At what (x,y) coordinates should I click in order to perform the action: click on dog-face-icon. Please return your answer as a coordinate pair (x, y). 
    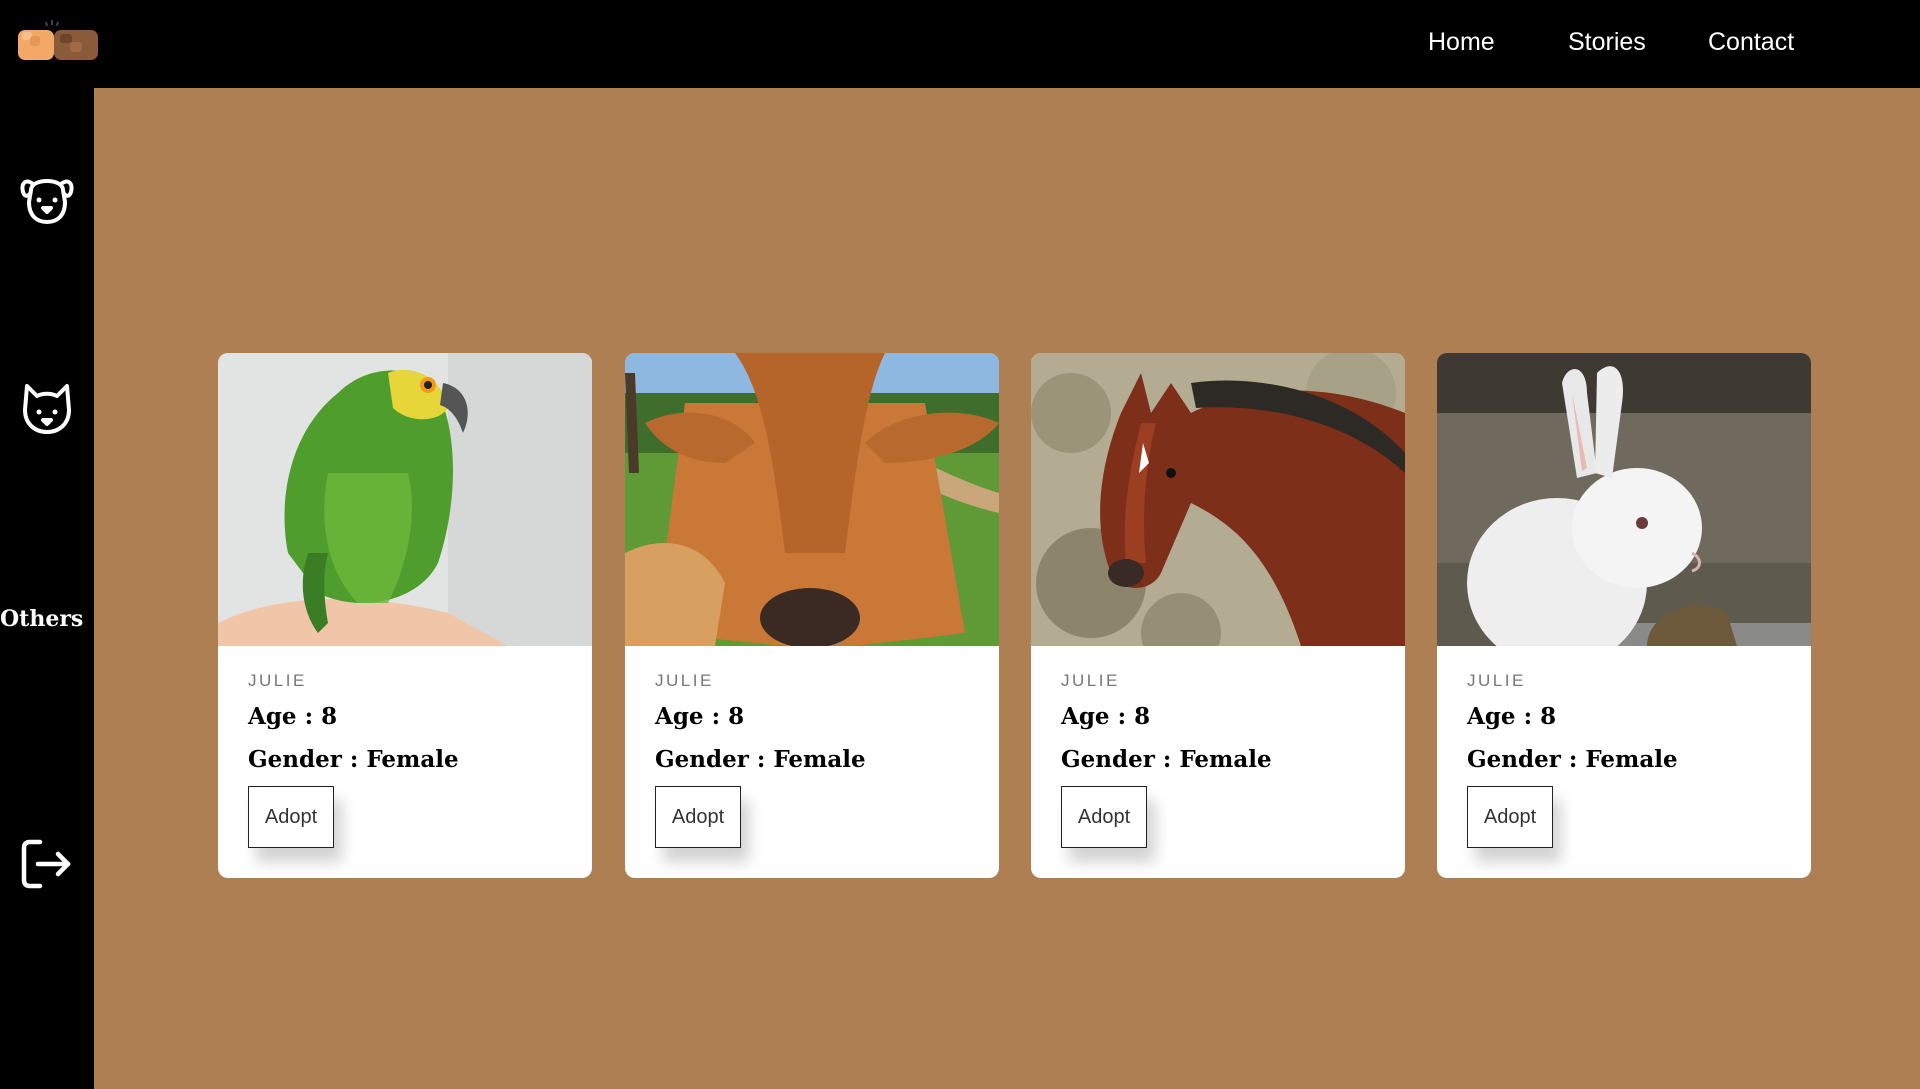
    Looking at the image, I should click on (47, 201).